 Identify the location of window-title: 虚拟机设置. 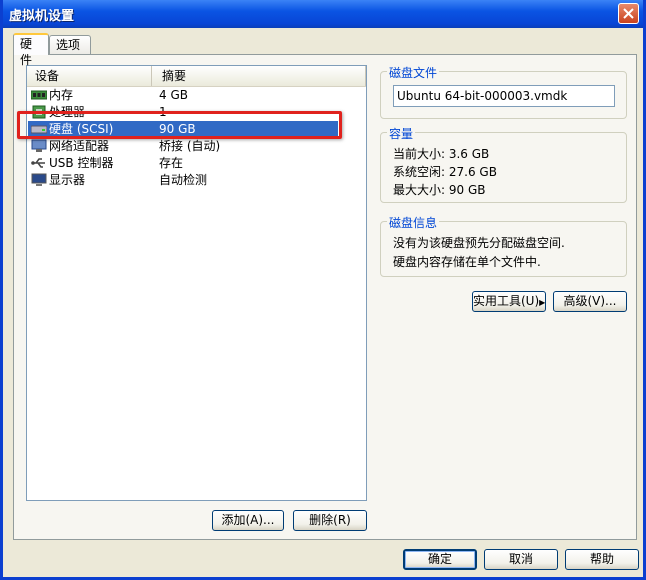
(42, 16).